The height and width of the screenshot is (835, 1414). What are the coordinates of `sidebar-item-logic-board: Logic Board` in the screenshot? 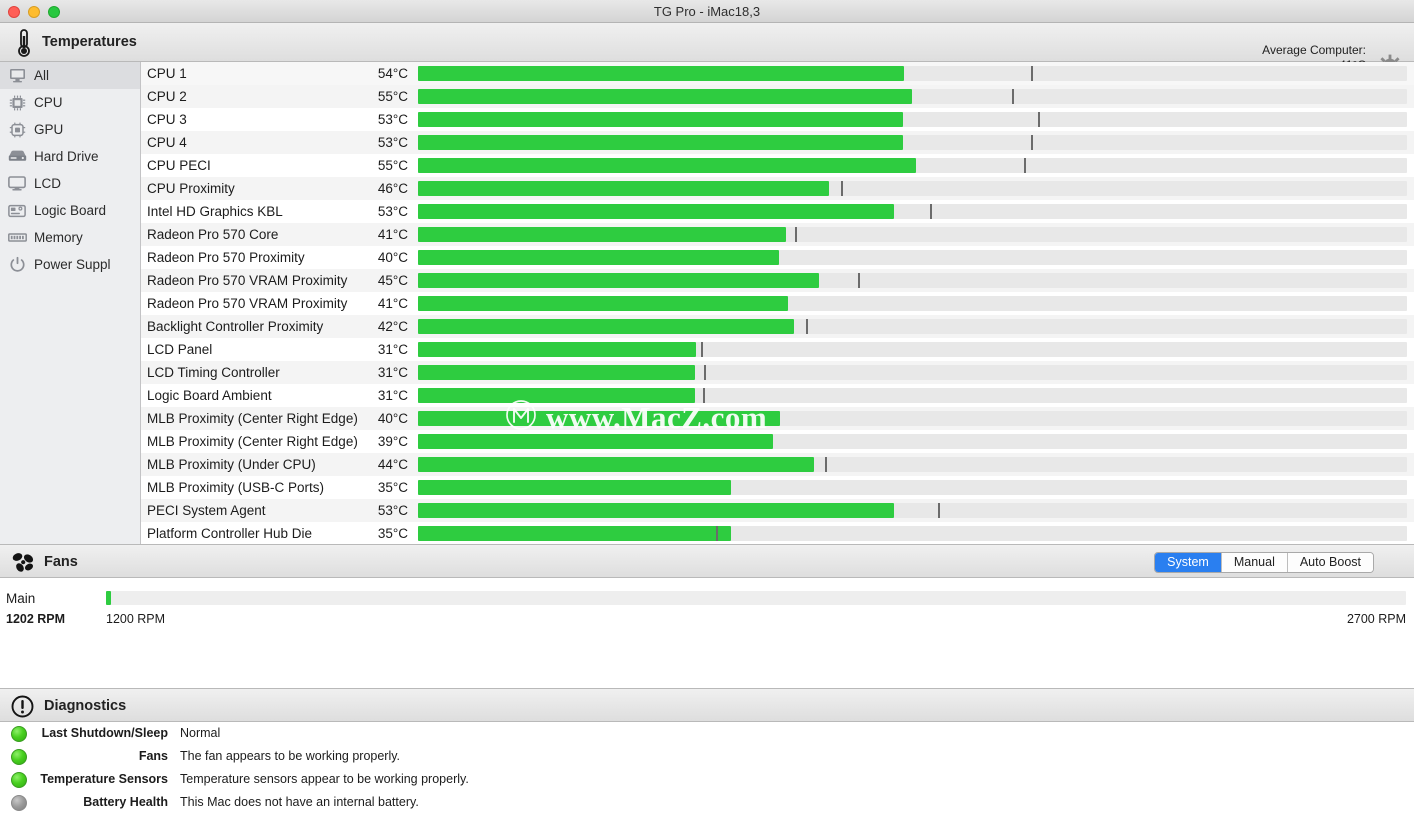 It's located at (70, 210).